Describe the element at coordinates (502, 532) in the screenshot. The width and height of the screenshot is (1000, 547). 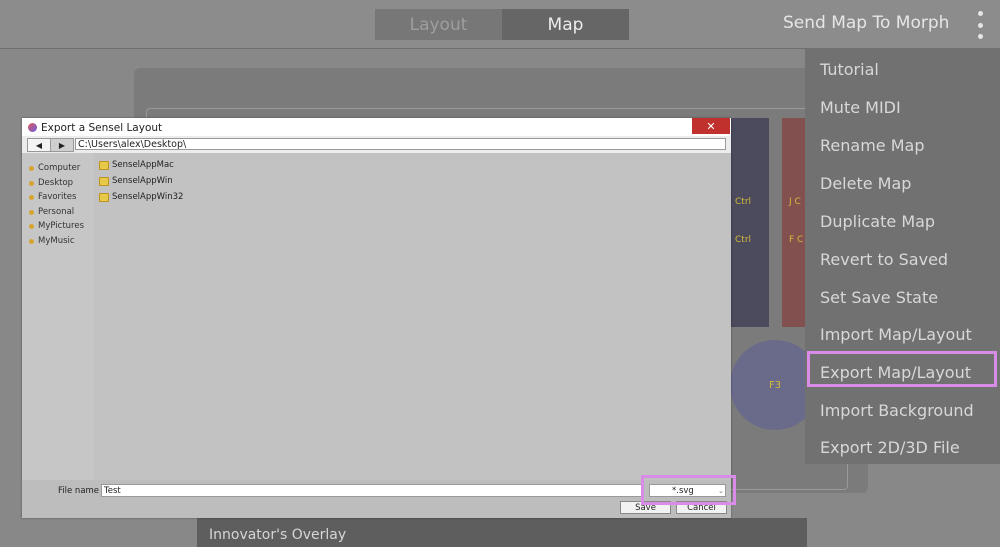
I see `innovators-overlay-panel: Innovator's Overlay` at that location.